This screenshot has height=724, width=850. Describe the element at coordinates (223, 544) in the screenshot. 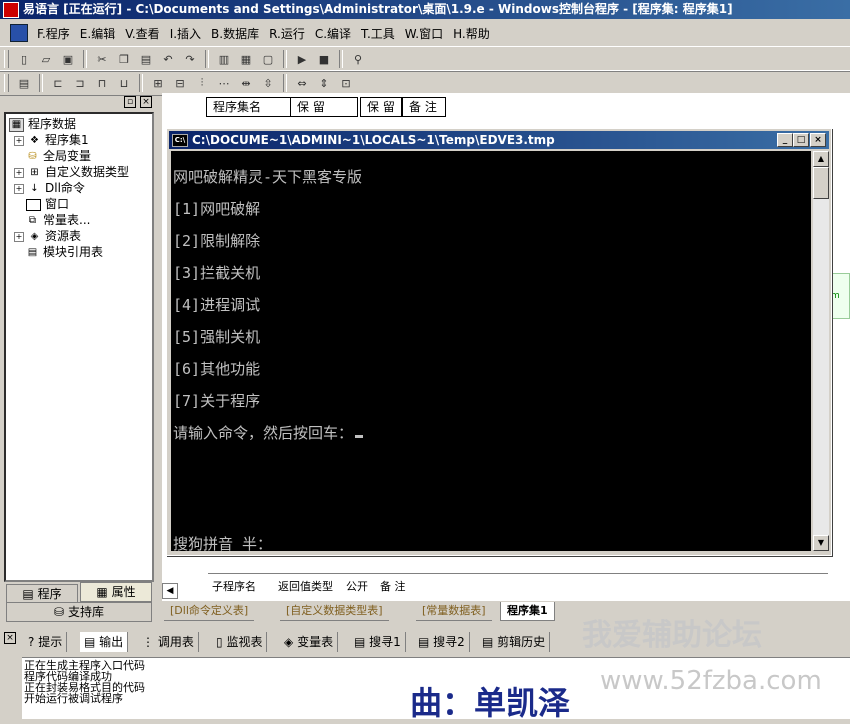

I see `ime-status: 搜狗拼音 半：` at that location.